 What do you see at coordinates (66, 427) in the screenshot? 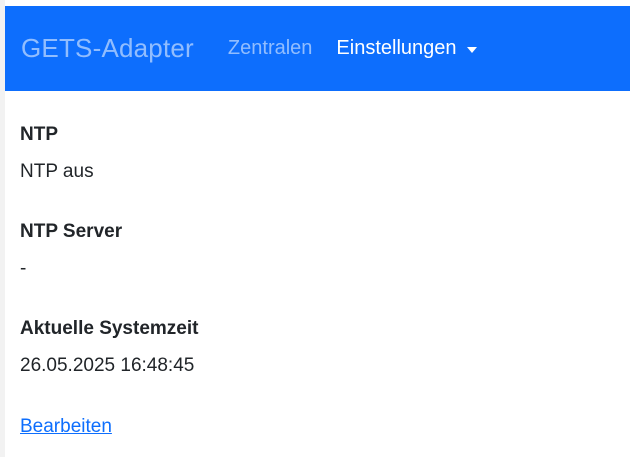
I see `edit-link: Bearbeiten` at bounding box center [66, 427].